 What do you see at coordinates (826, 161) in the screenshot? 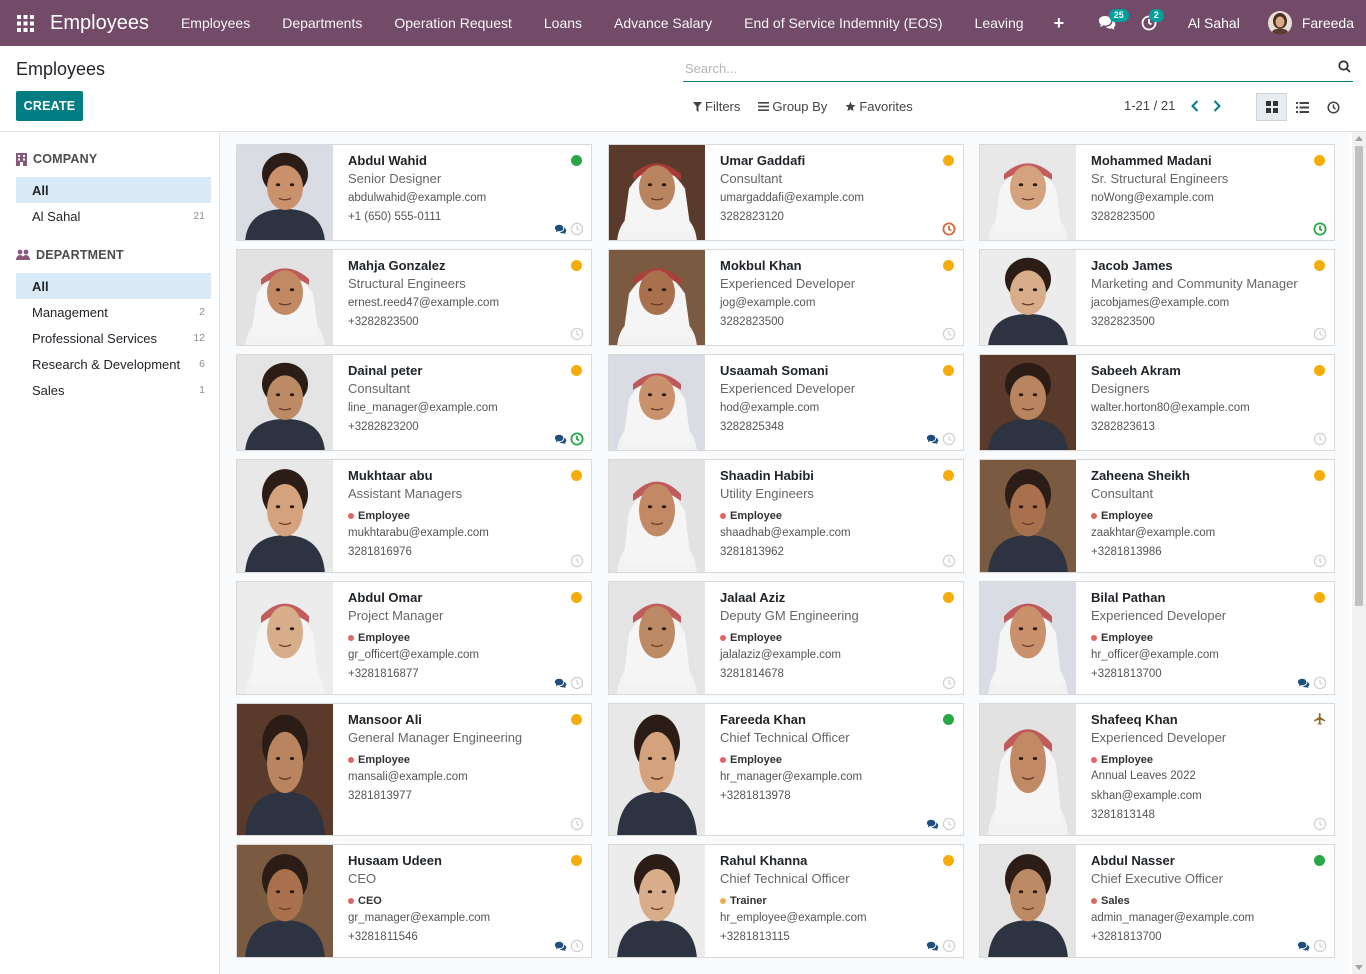
I see `employee-name: Umar Gaddafi` at bounding box center [826, 161].